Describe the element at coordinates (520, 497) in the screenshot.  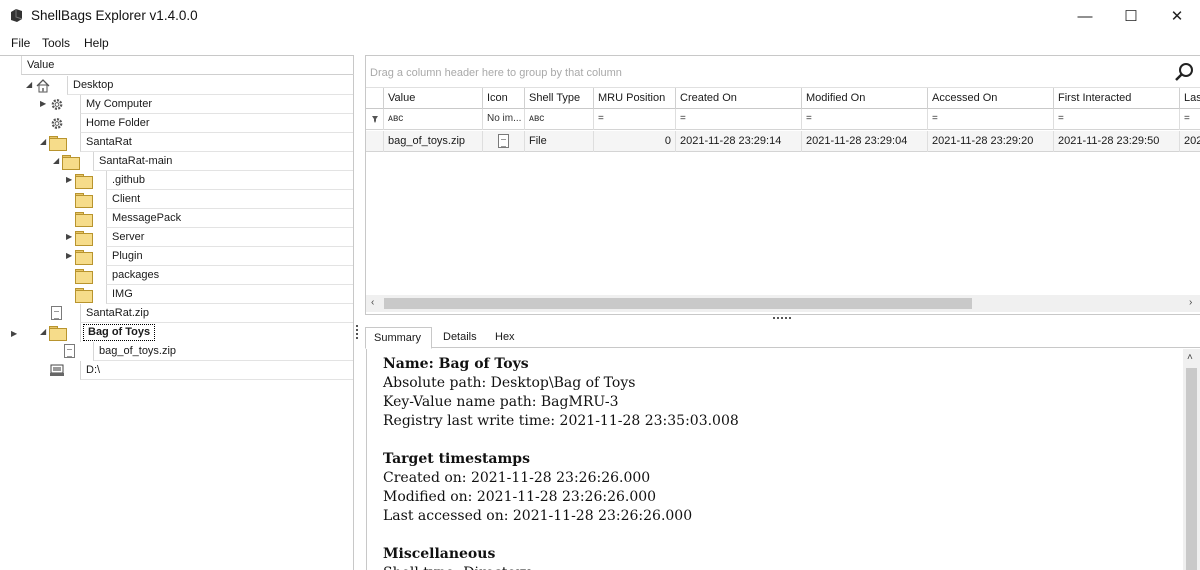
I see `summary-modified: Modified on: 2021-11-28 23:26:26.000` at that location.